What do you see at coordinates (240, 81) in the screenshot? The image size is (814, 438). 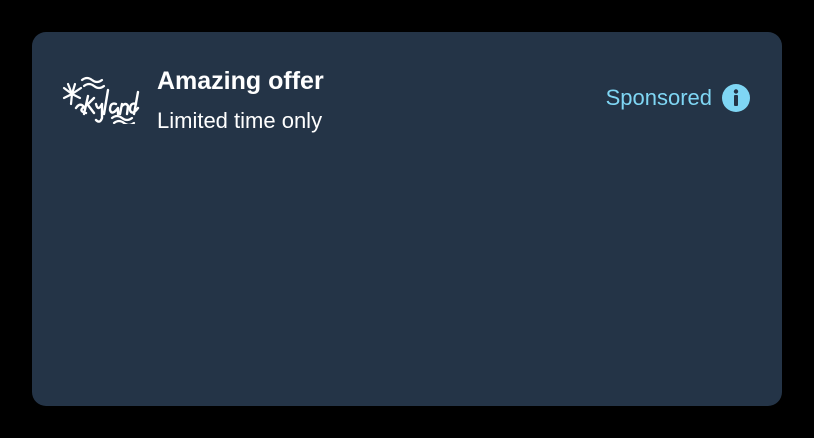 I see `ad-title: Amazing offer` at bounding box center [240, 81].